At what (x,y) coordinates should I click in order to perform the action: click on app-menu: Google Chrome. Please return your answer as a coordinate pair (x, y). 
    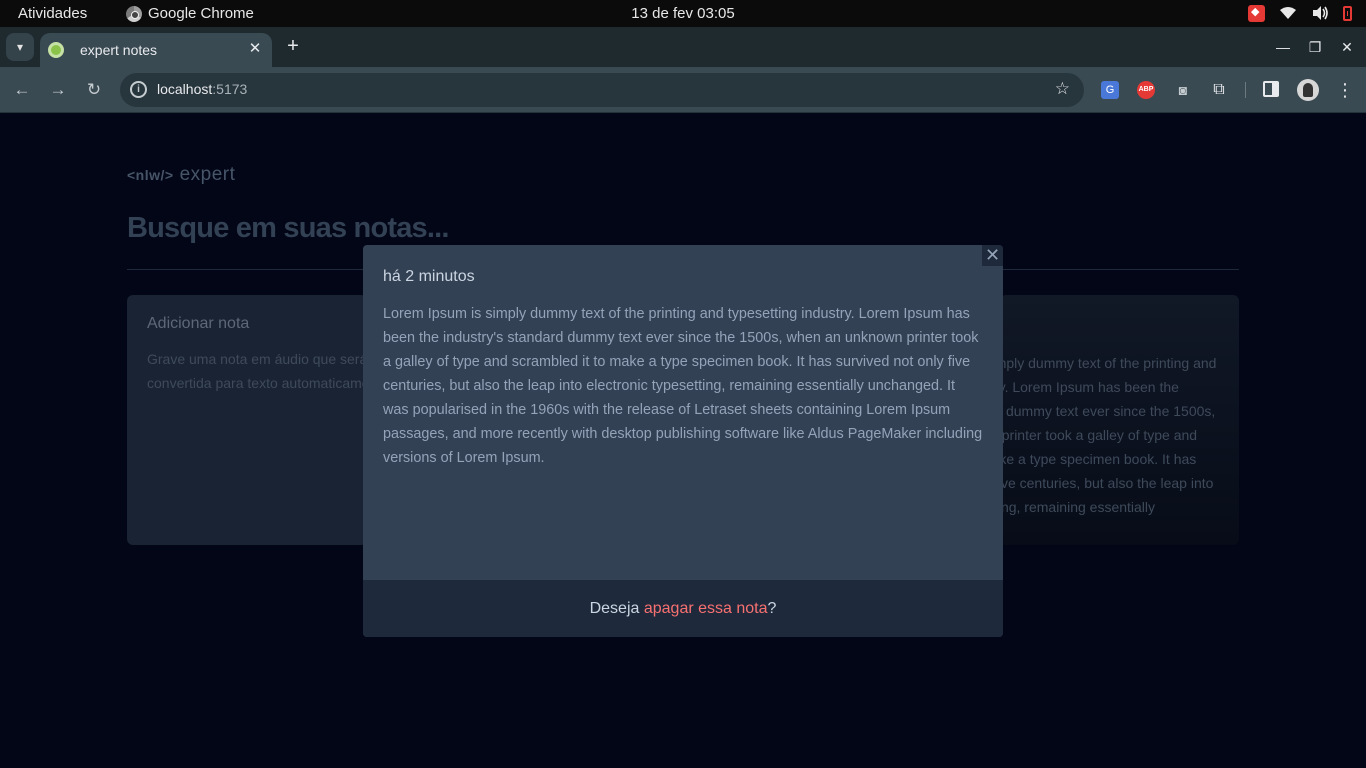
    Looking at the image, I should click on (190, 13).